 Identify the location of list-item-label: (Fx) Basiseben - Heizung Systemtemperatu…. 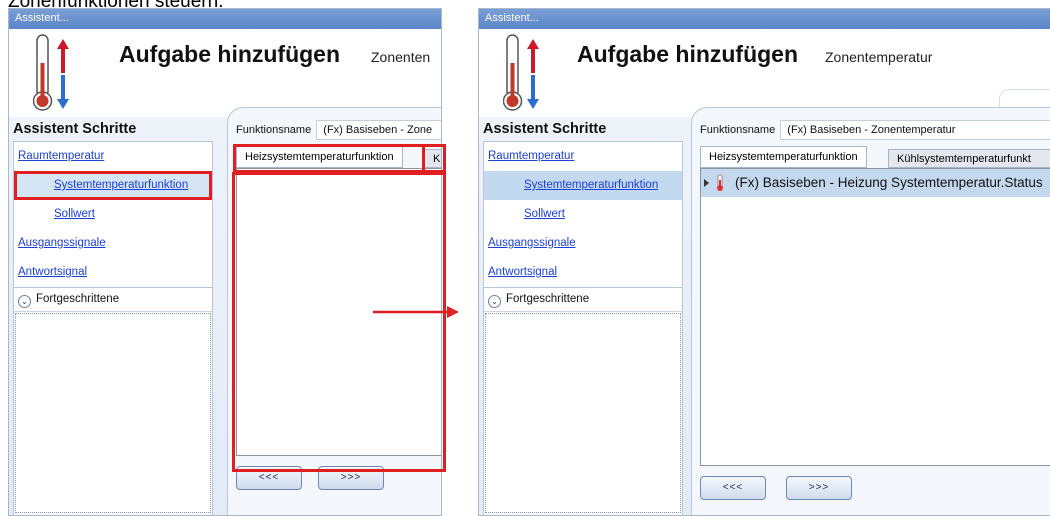
(889, 182).